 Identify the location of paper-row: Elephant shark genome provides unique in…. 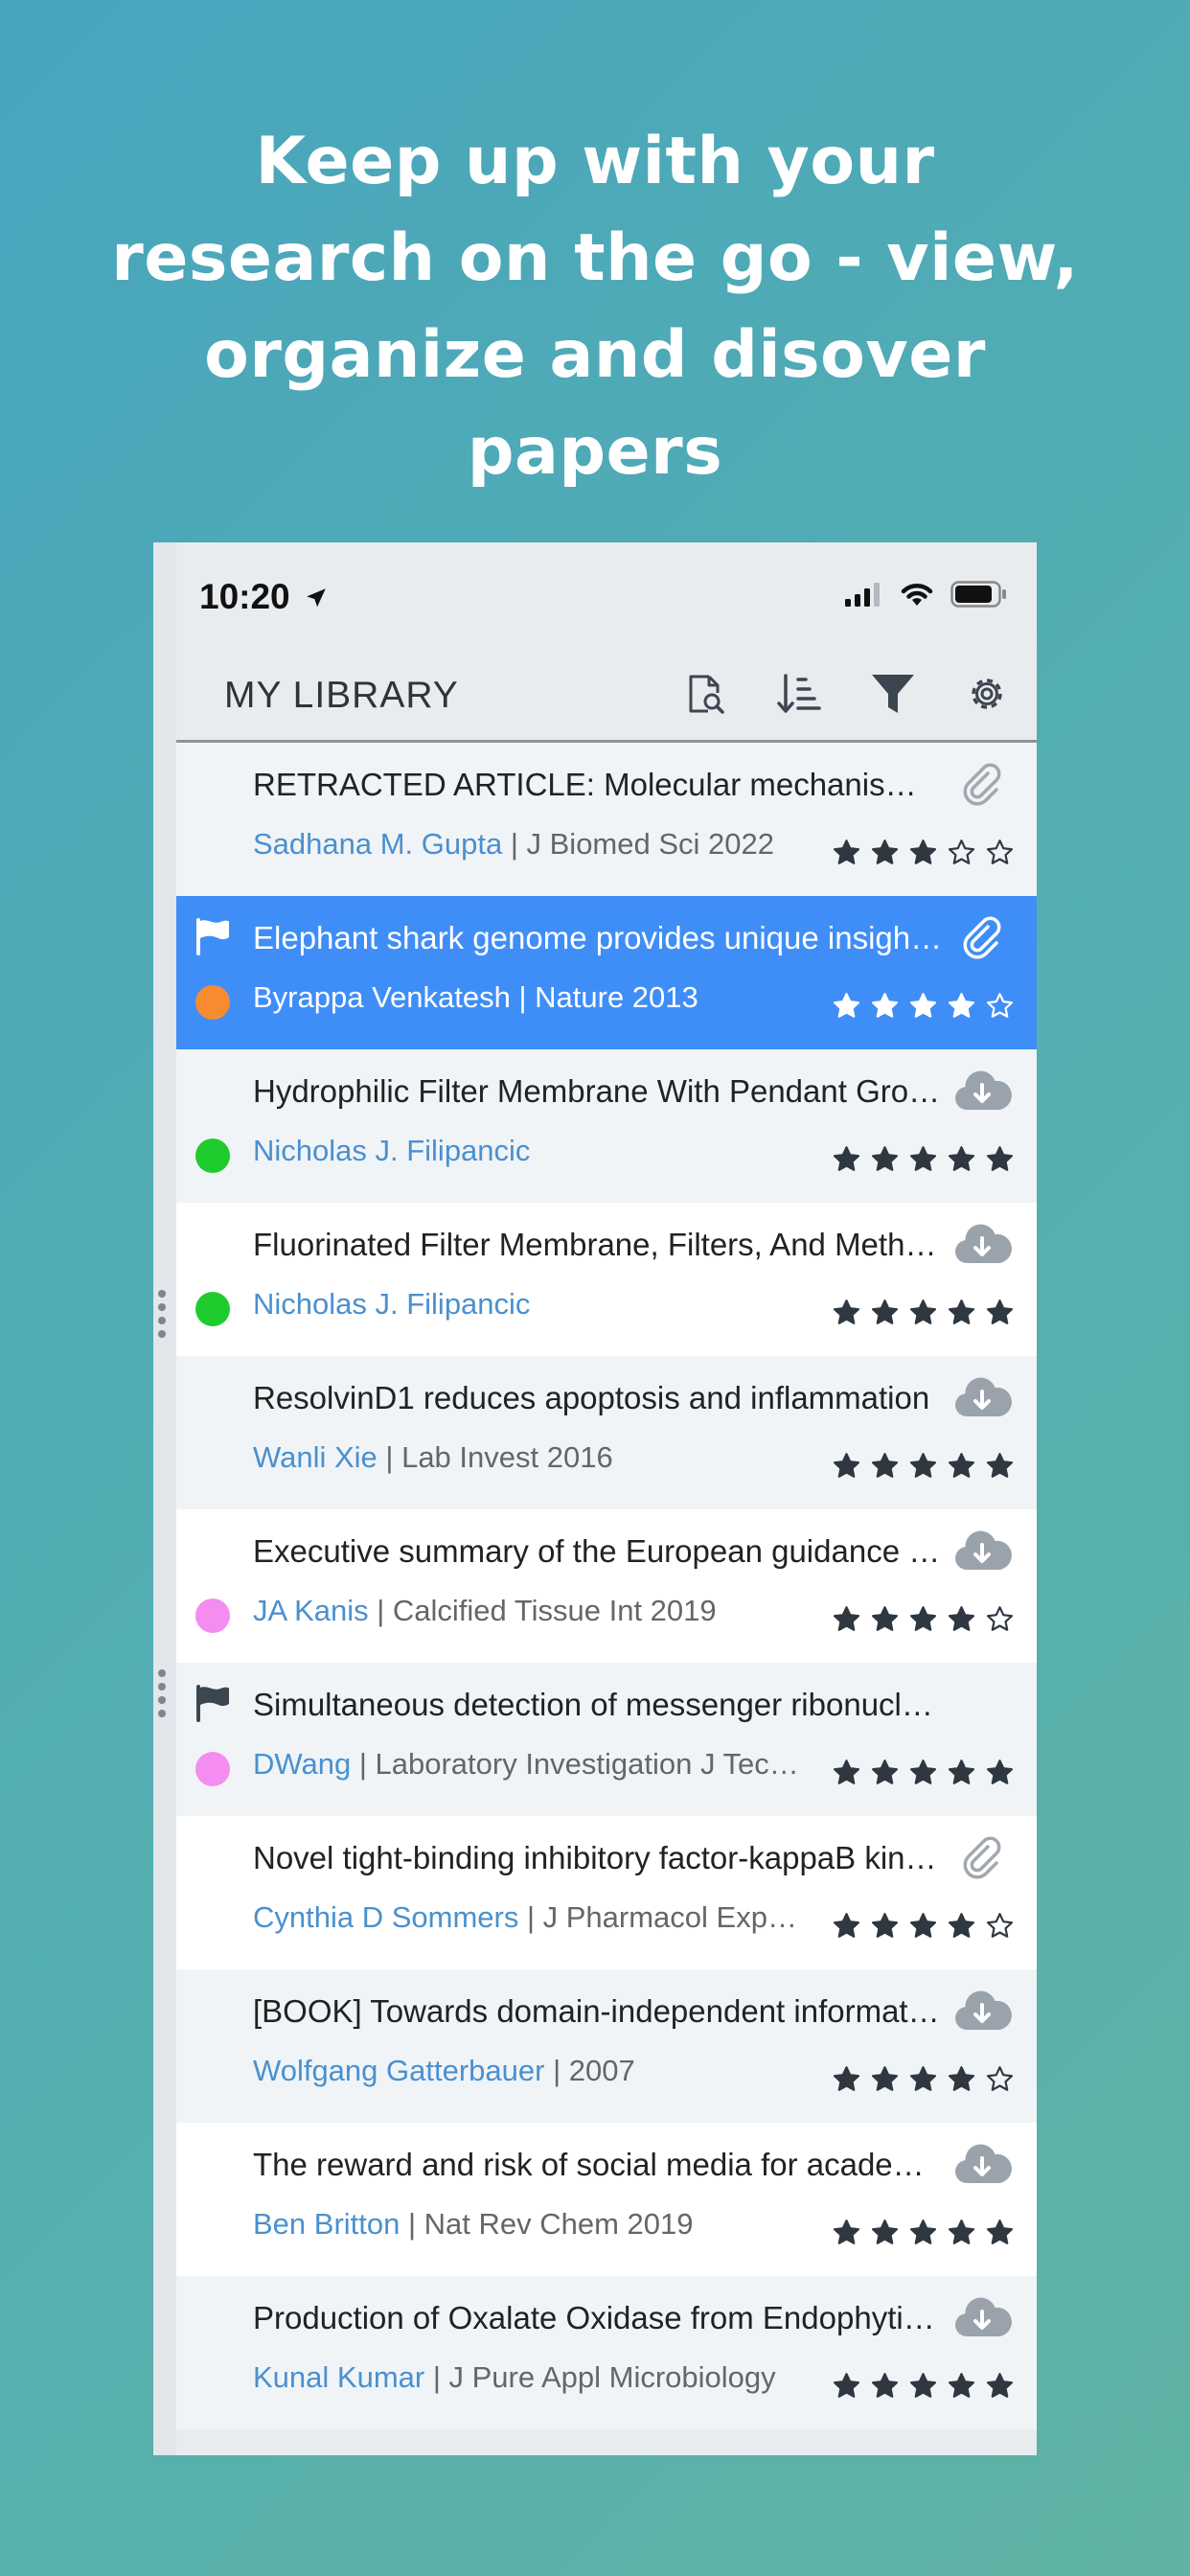
(606, 972).